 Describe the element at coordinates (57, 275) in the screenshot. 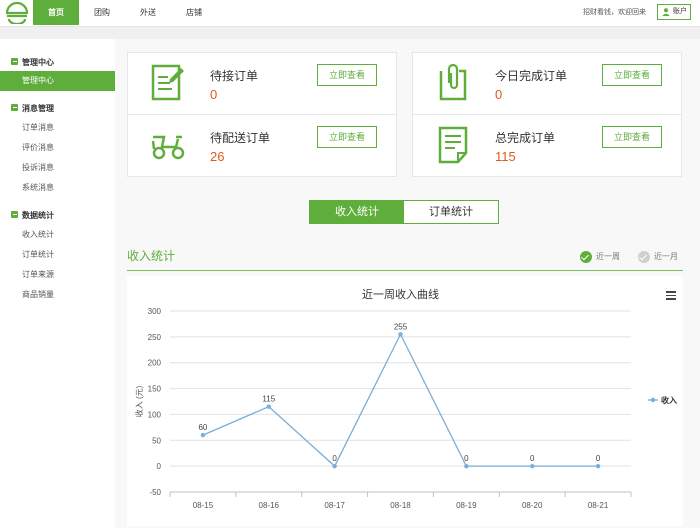

I see `sidebar-item-order-source: 订单来源` at that location.